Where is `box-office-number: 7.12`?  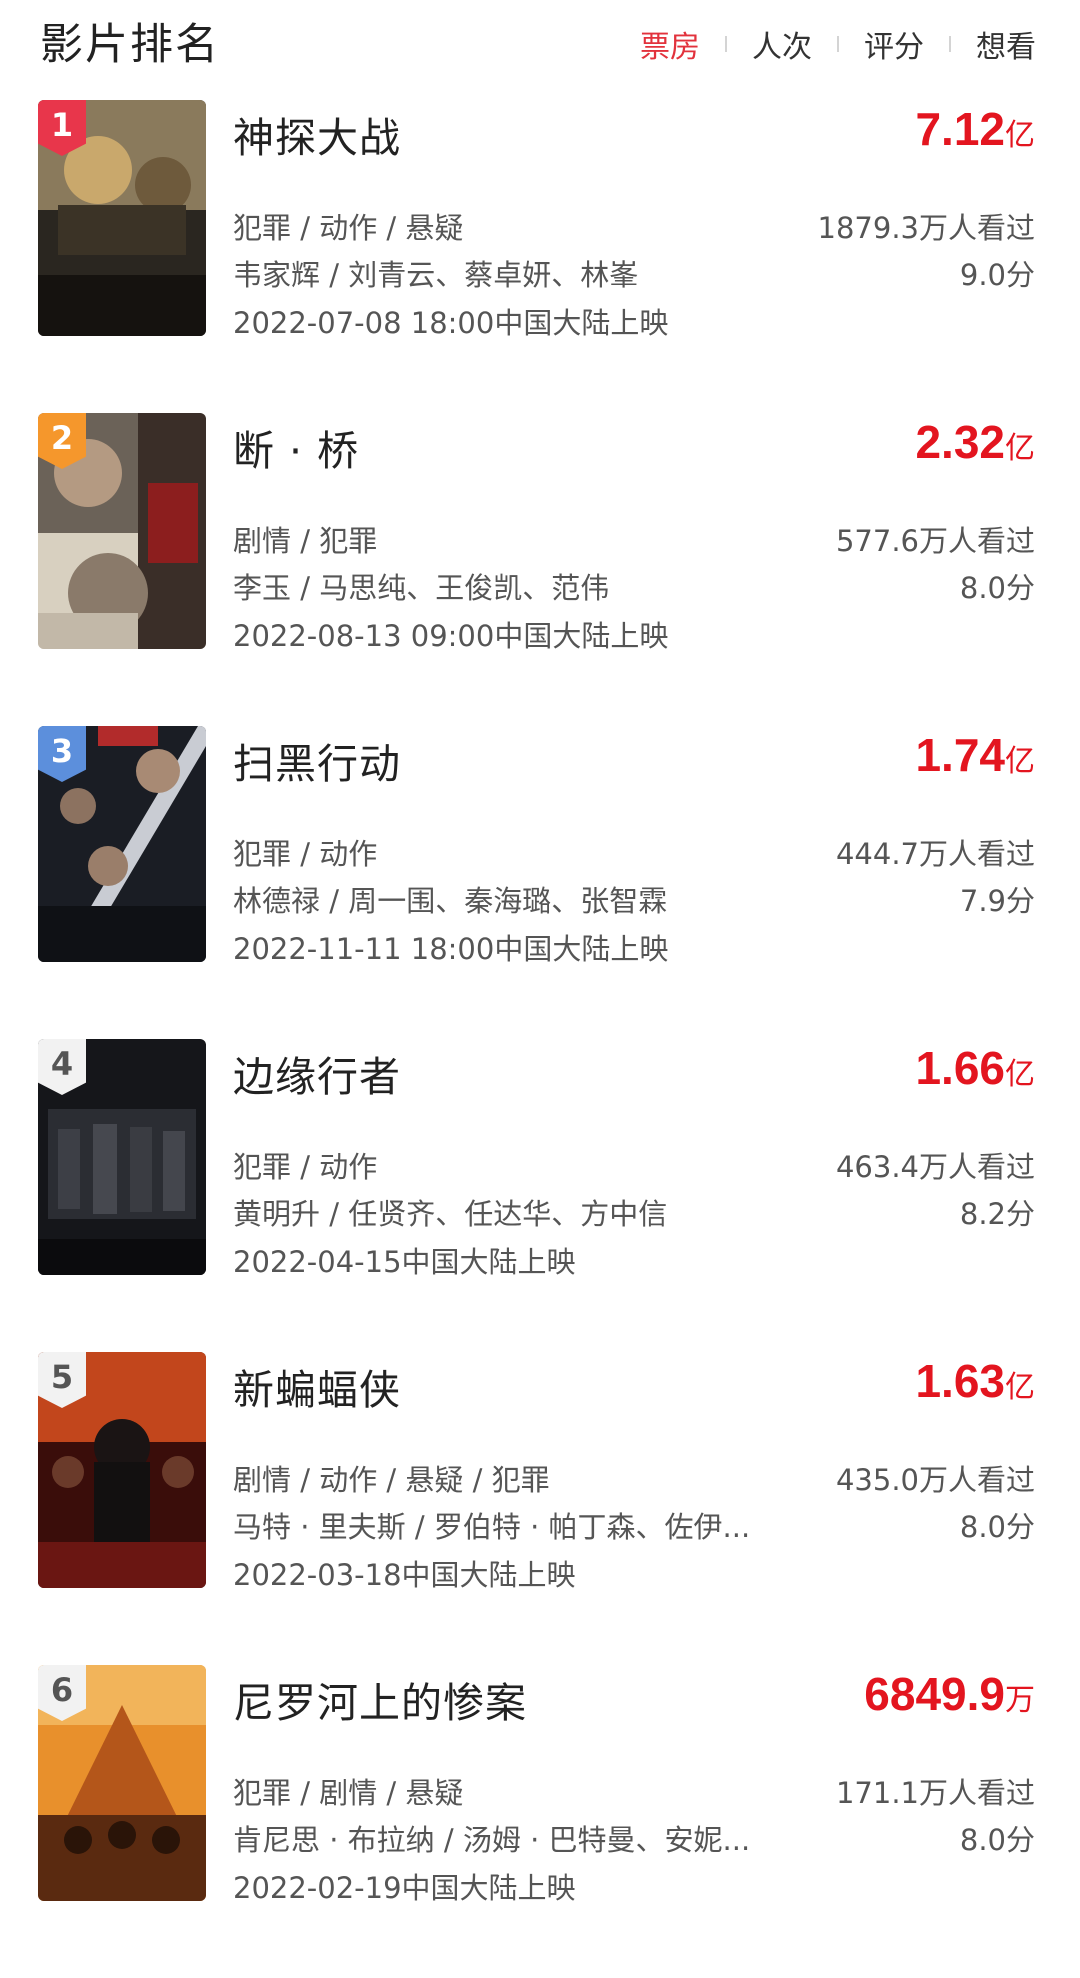 box-office-number: 7.12 is located at coordinates (960, 129).